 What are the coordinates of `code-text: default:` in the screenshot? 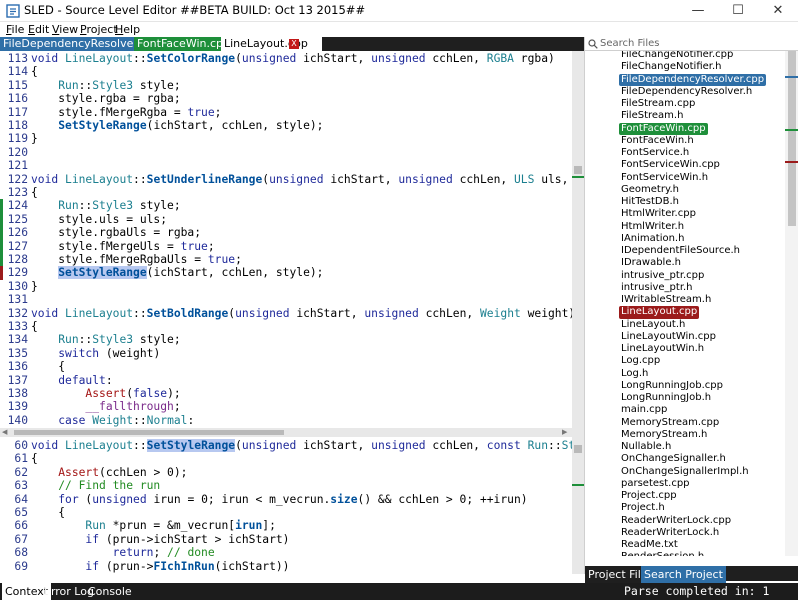 It's located at (70, 380).